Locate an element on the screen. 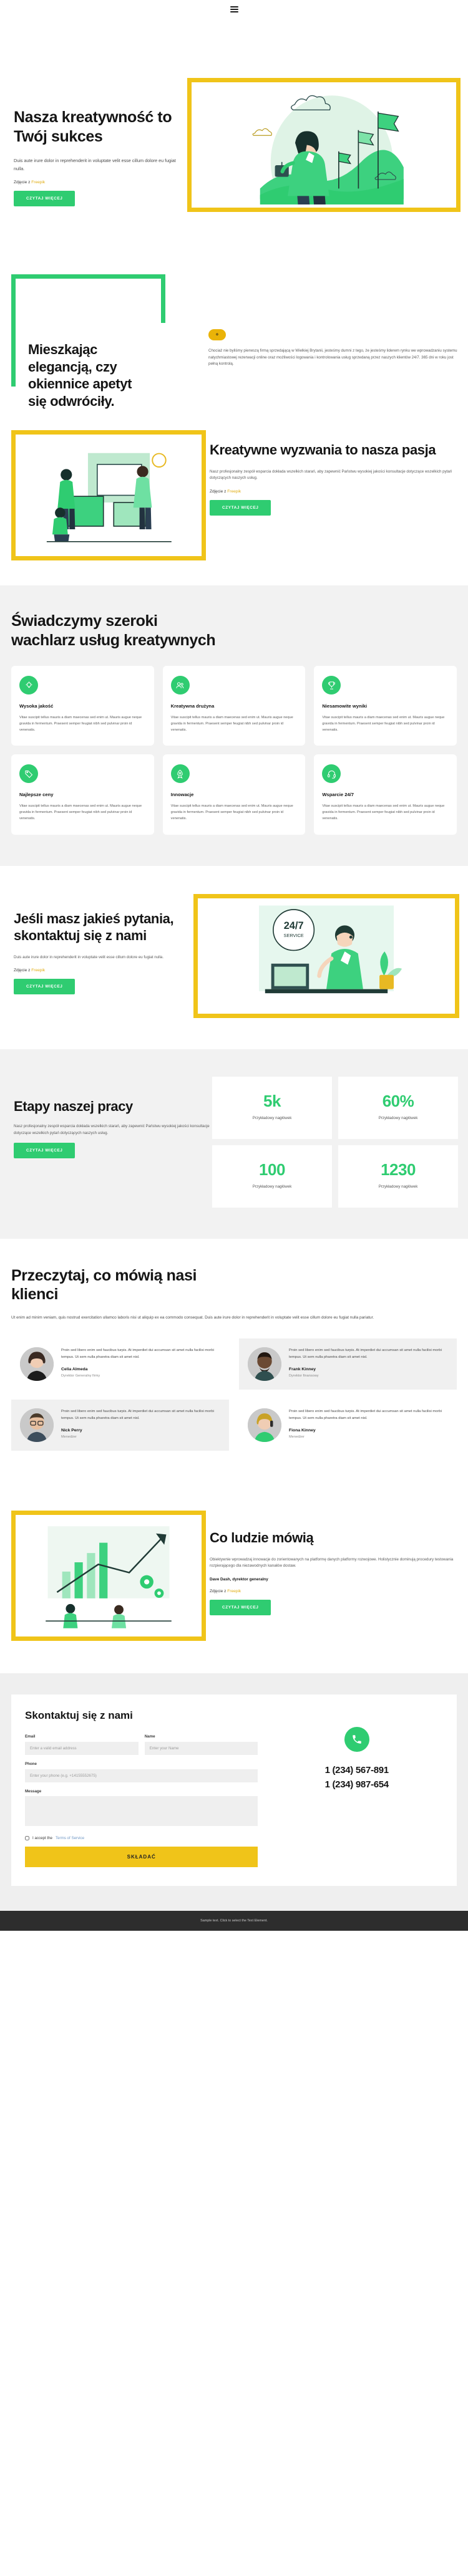  stages-title: Etapy naszej pracy is located at coordinates (73, 1106).